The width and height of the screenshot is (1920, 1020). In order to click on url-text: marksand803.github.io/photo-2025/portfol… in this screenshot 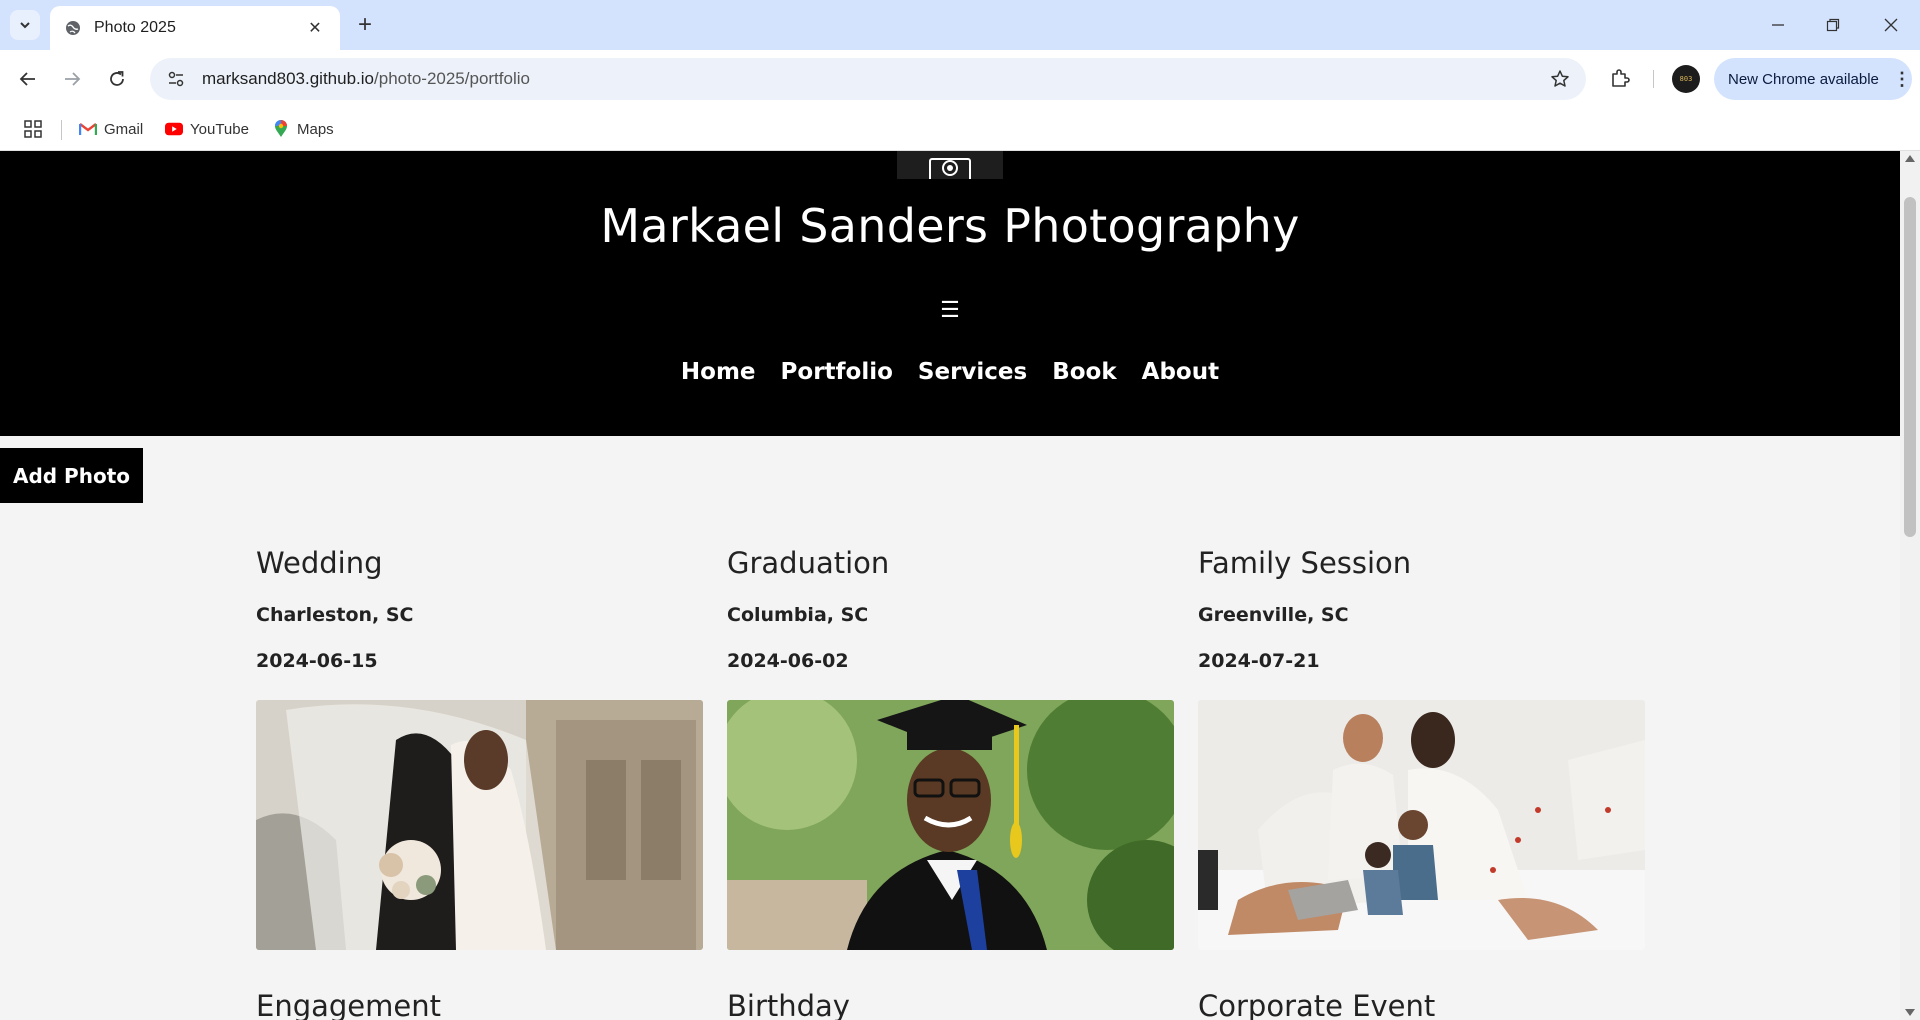, I will do `click(894, 79)`.